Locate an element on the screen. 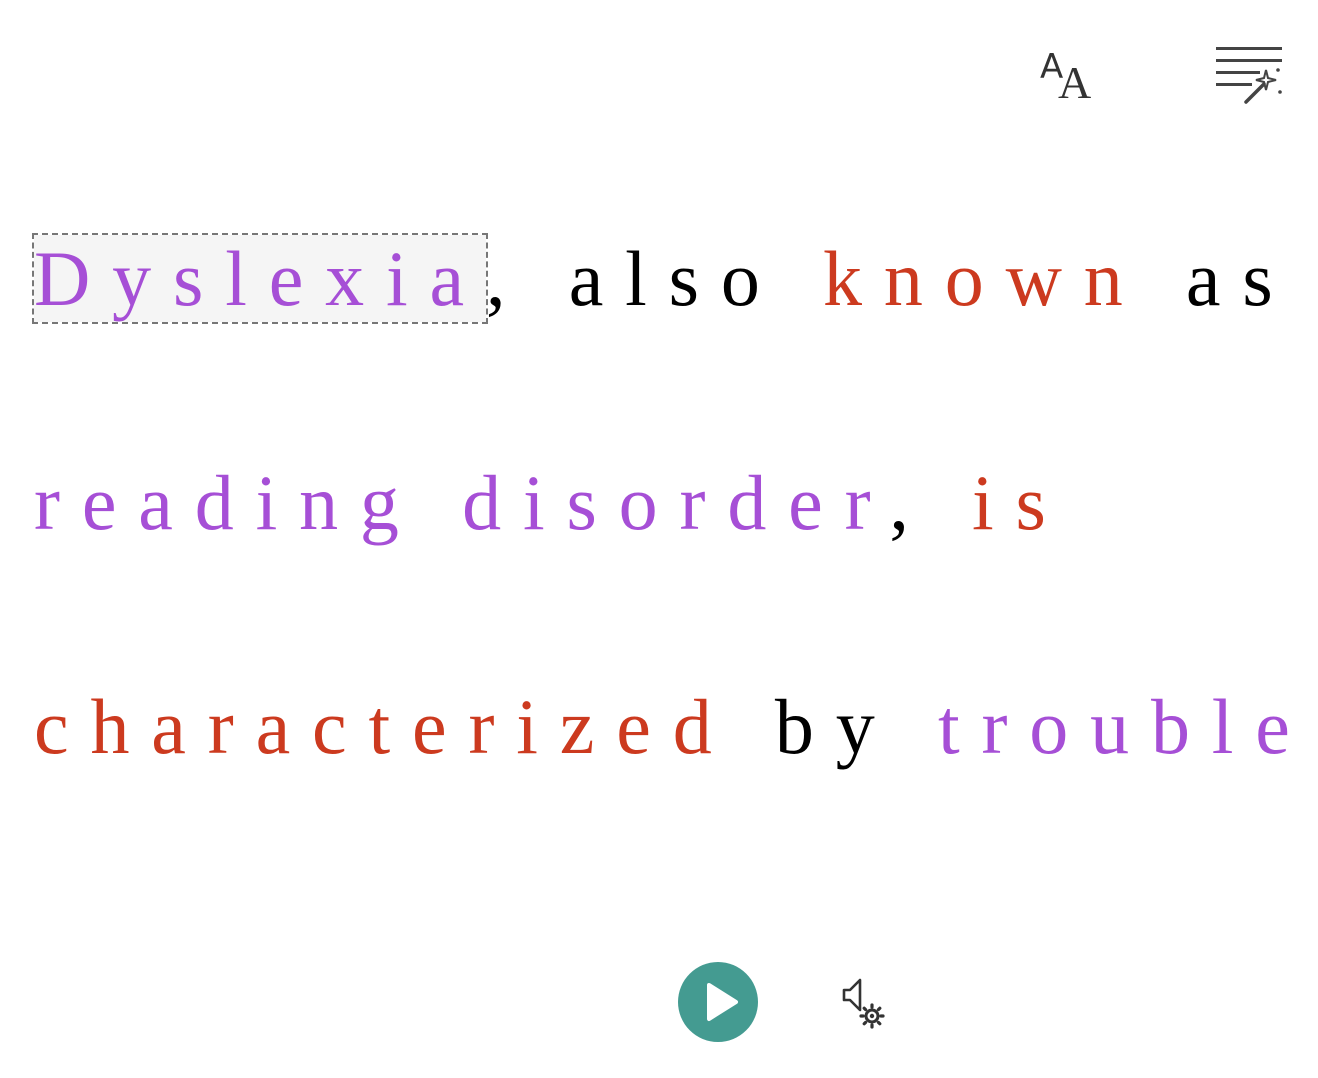 Image resolution: width=1318 pixels, height=1078 pixels. word-is: is is located at coordinates (1020, 502).